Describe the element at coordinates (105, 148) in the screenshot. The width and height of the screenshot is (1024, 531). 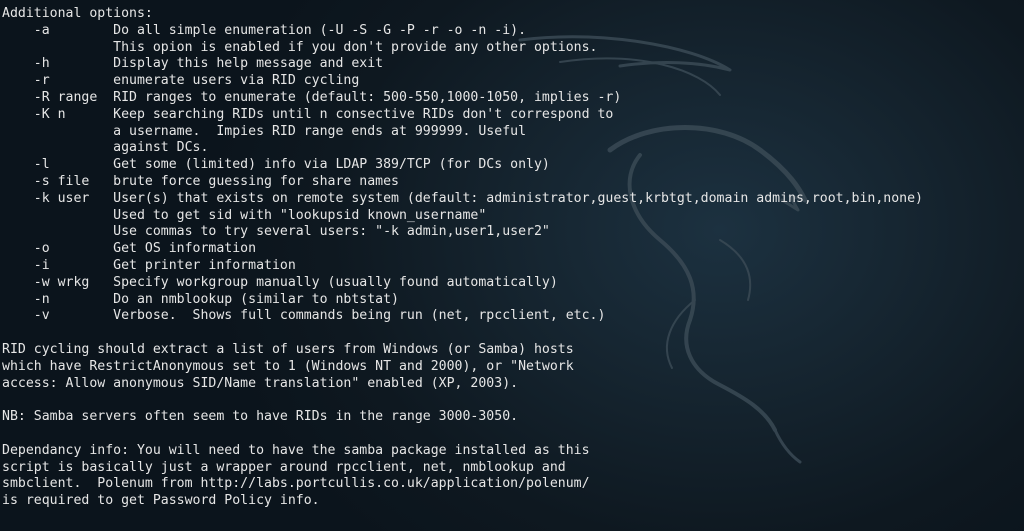
I see `output-line: against DCs.` at that location.